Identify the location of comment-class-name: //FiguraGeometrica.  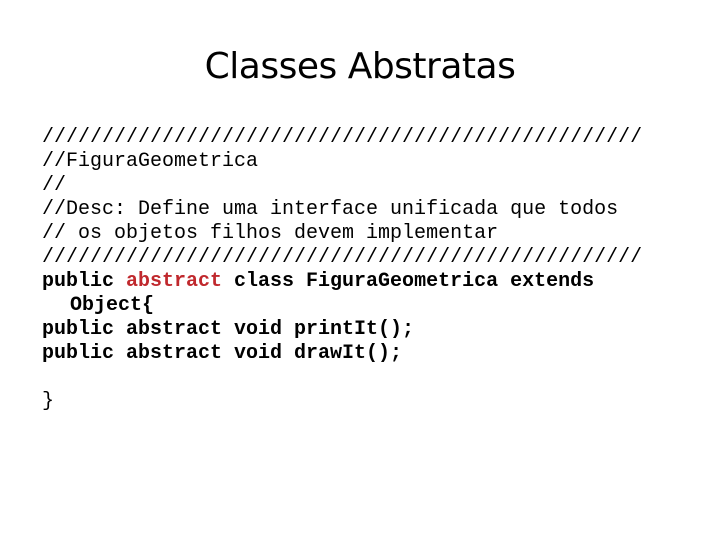
(150, 161).